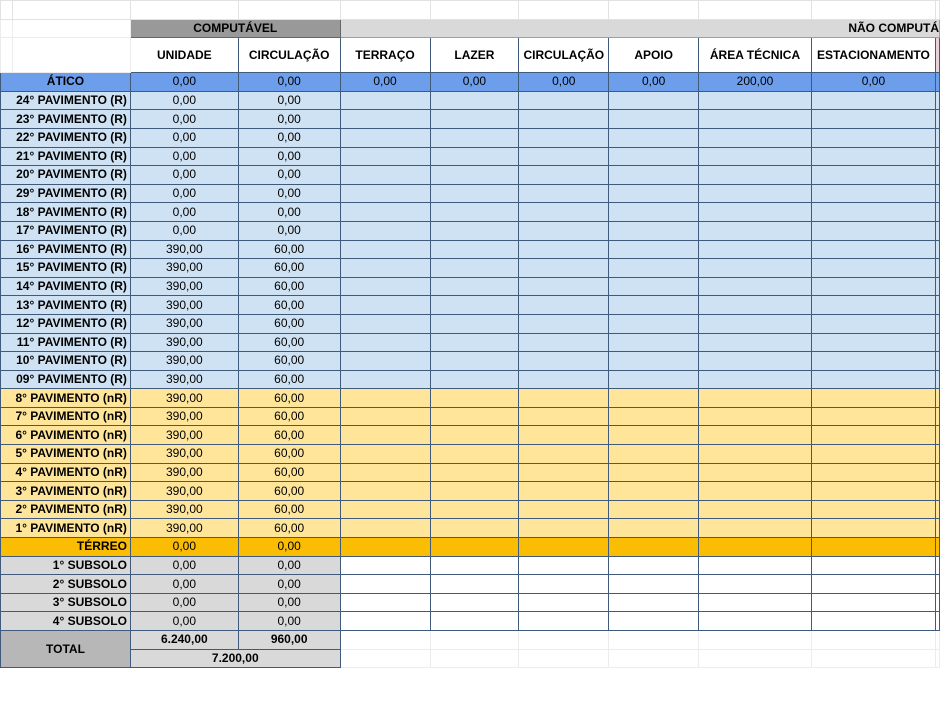  I want to click on row-label: 7° PAVIMENTO (nR), so click(65, 416).